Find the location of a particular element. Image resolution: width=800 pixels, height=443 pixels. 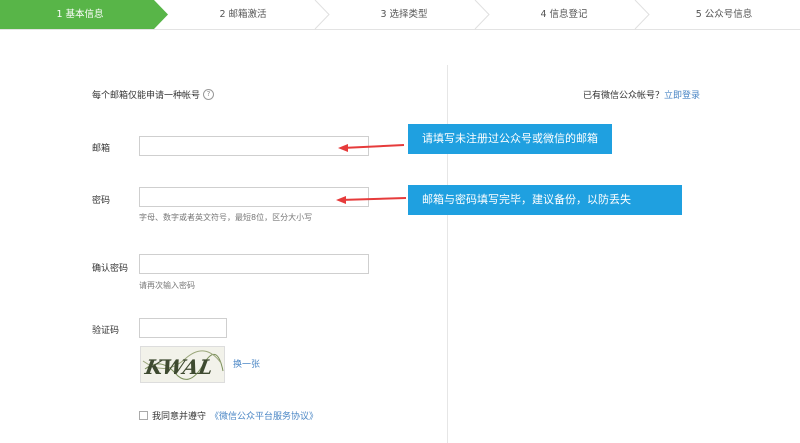

email-label: 邮箱 is located at coordinates (101, 149).